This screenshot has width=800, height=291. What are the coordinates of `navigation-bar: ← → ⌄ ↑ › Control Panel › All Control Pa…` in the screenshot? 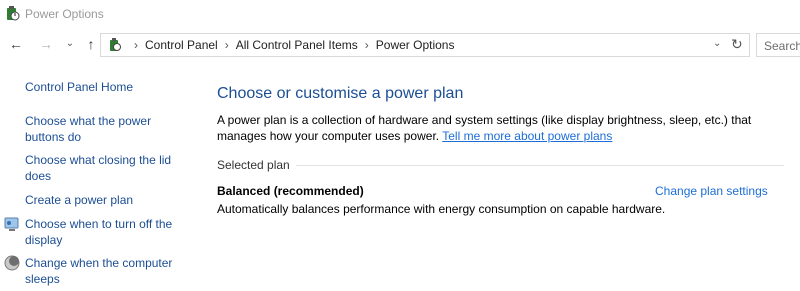 It's located at (400, 45).